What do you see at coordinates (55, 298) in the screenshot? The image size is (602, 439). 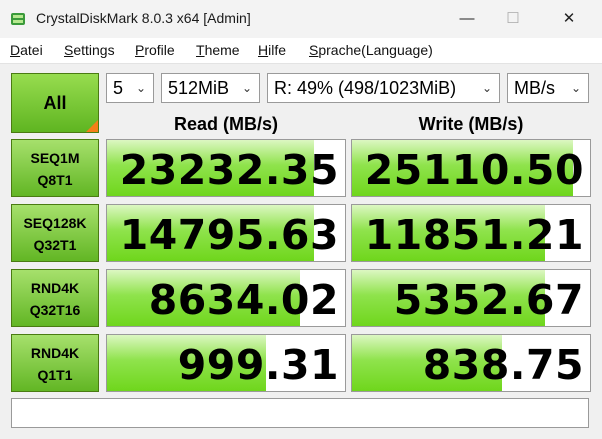 I see `test-button-rnd4k-q32t16: RND4K Q32T16` at bounding box center [55, 298].